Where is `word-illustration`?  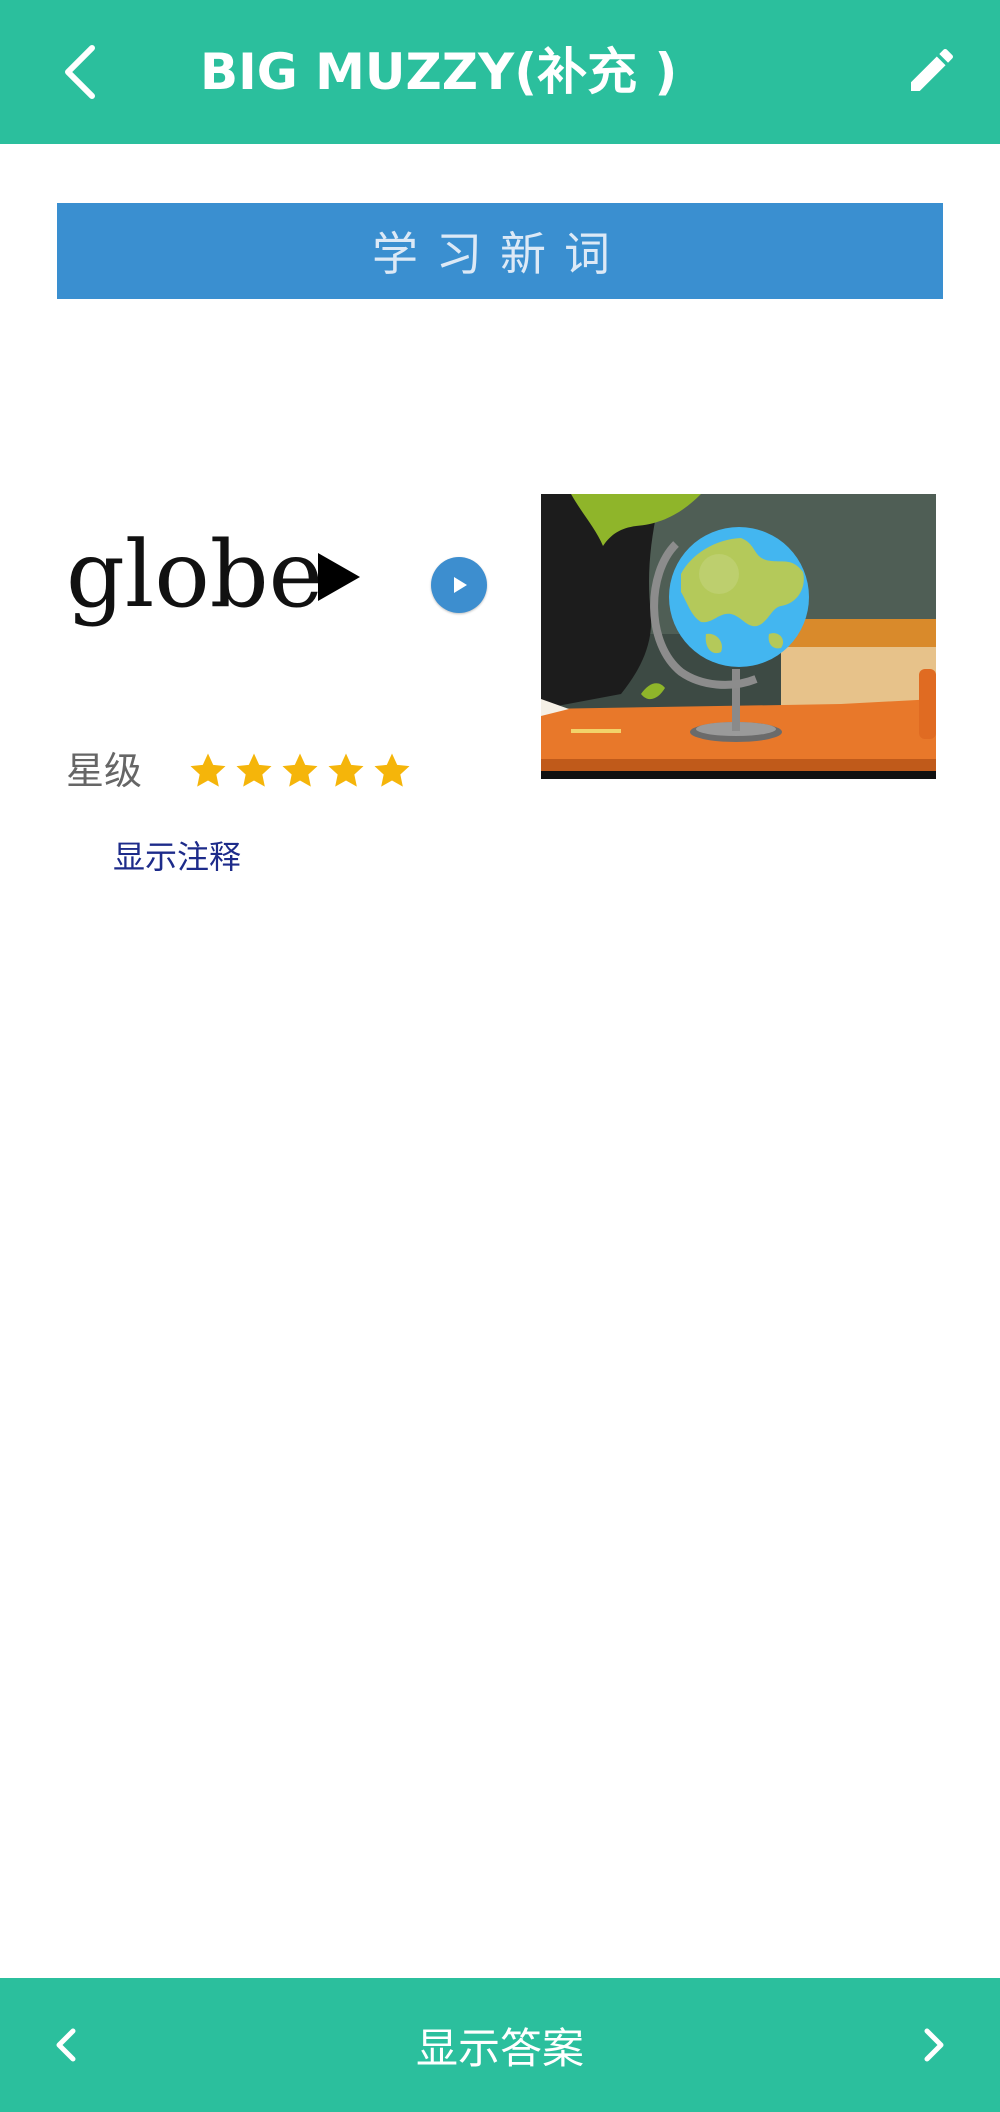
word-illustration is located at coordinates (738, 636).